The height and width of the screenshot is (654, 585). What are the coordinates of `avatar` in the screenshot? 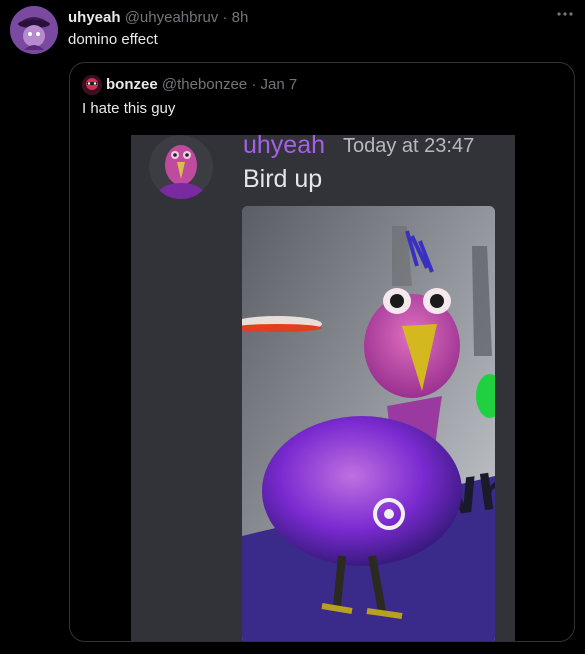 It's located at (34, 30).